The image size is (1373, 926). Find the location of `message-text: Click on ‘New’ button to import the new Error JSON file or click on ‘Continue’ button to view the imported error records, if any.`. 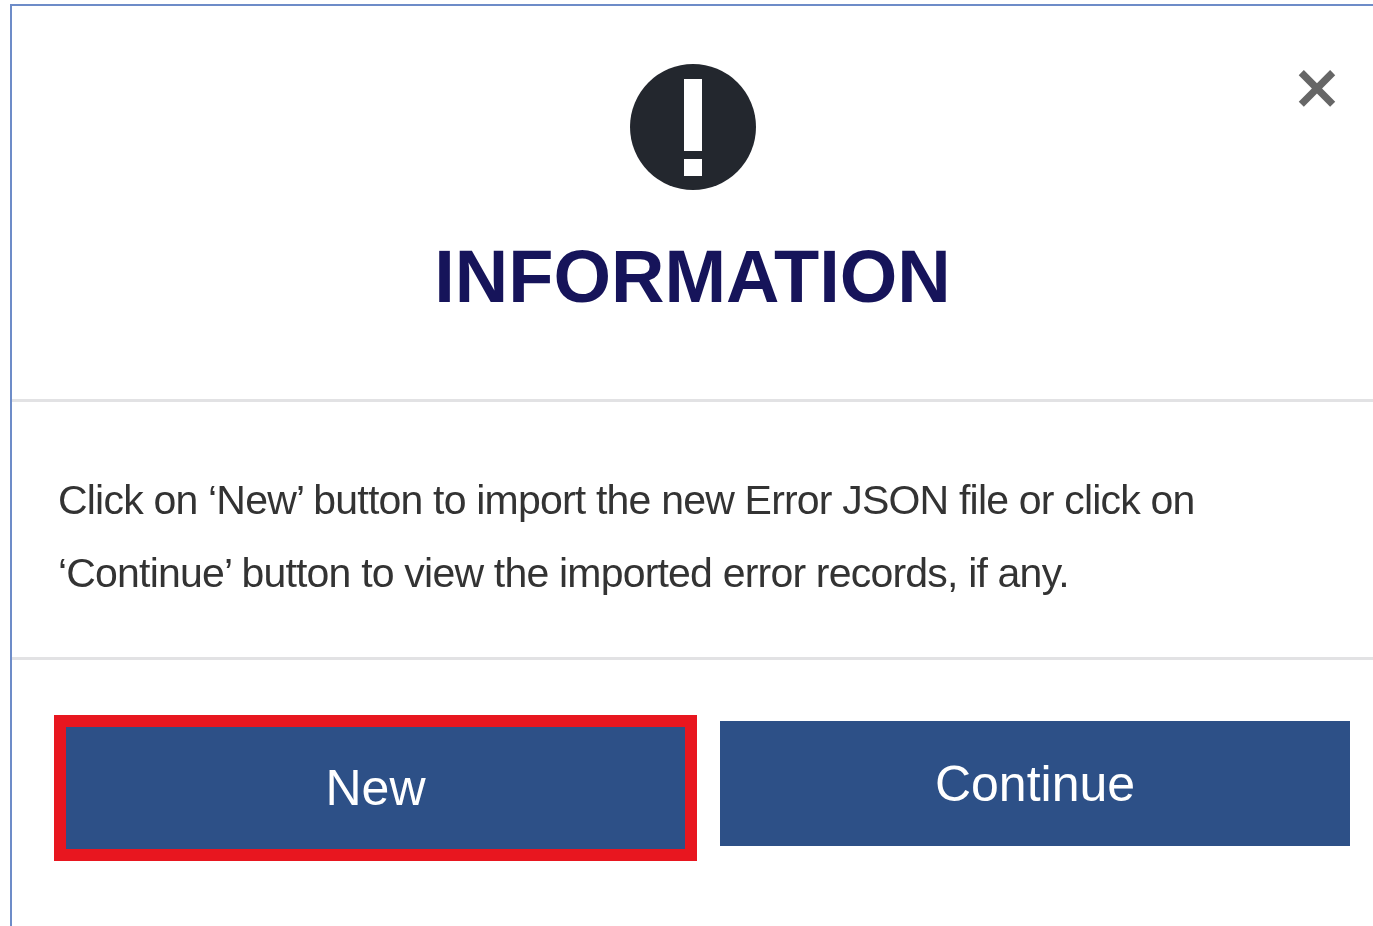

message-text: Click on ‘New’ button to import the new Error JSON file or click on ‘Continue’ button to view the imported error records, if any. is located at coordinates (627, 537).